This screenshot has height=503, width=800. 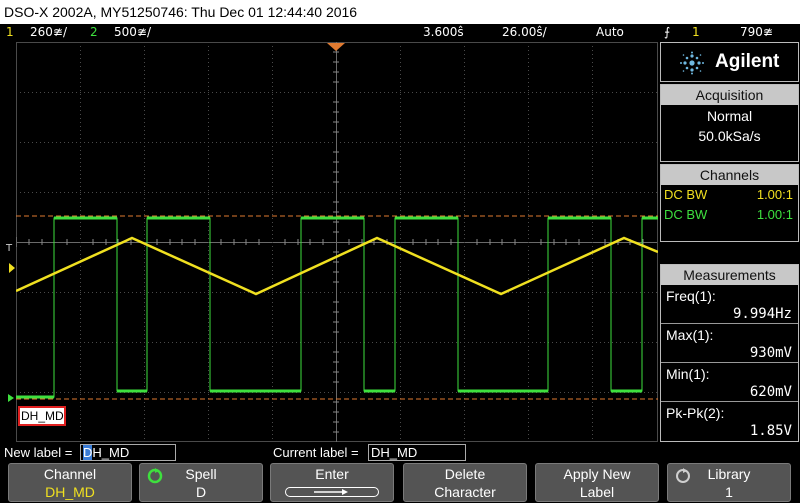 What do you see at coordinates (729, 492) in the screenshot?
I see `softkey-value: 1` at bounding box center [729, 492].